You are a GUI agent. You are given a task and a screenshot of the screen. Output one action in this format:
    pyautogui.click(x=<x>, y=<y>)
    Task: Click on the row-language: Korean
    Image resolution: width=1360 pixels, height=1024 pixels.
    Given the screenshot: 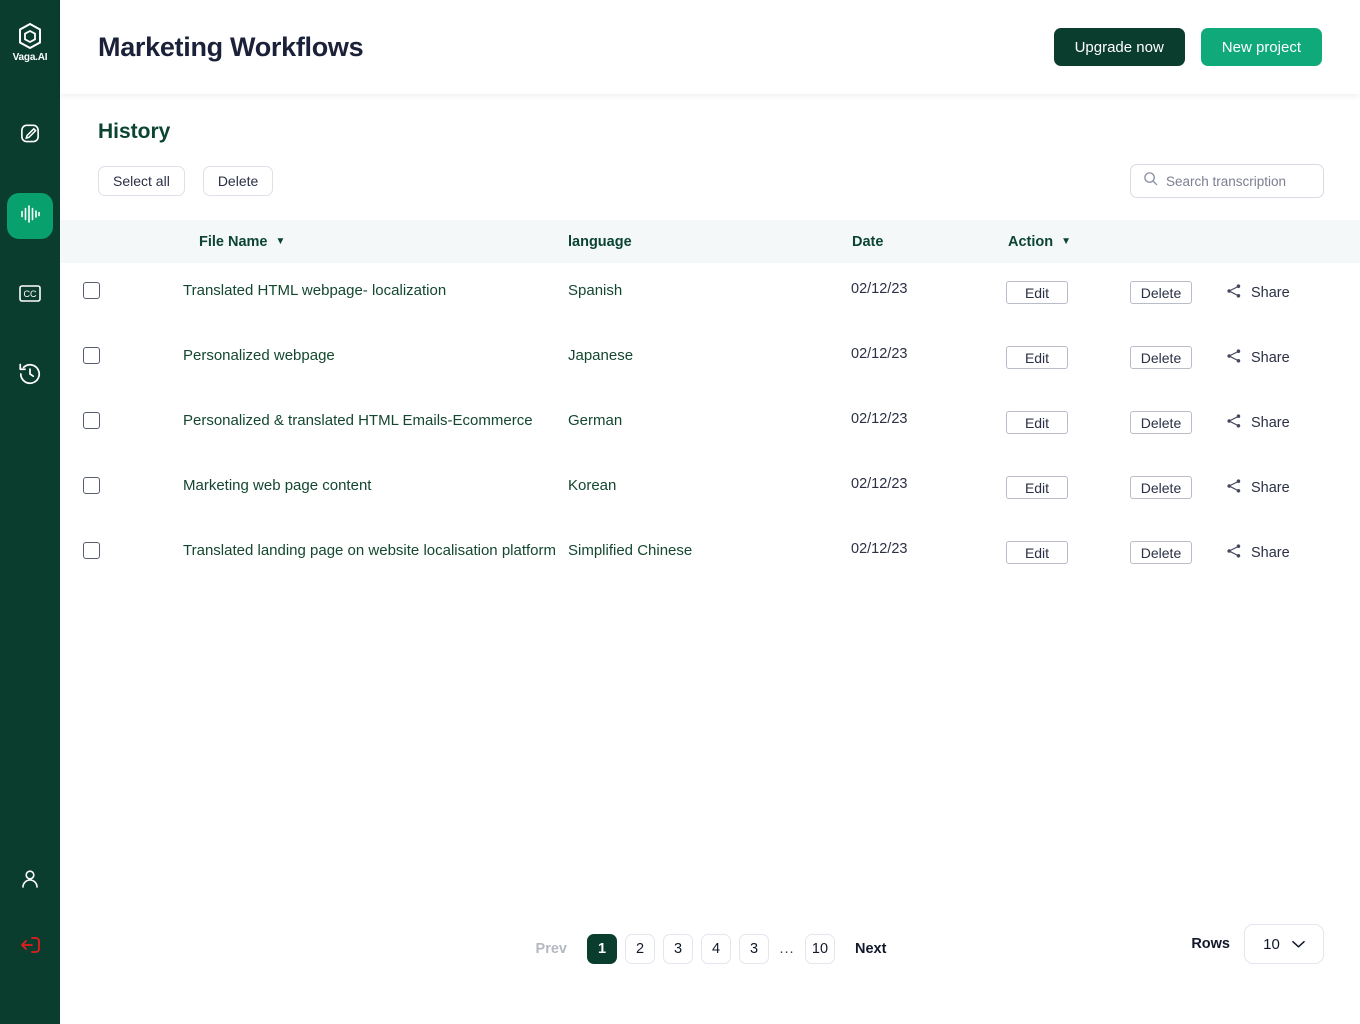 What is the action you would take?
    pyautogui.click(x=592, y=485)
    